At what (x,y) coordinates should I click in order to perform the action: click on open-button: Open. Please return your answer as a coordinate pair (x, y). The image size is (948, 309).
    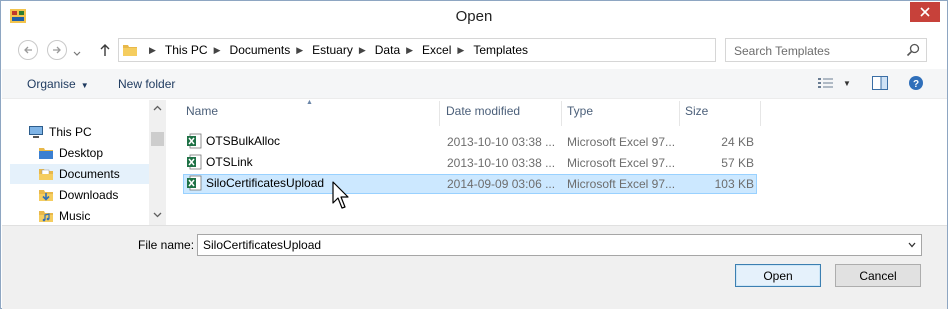
    Looking at the image, I should click on (778, 275).